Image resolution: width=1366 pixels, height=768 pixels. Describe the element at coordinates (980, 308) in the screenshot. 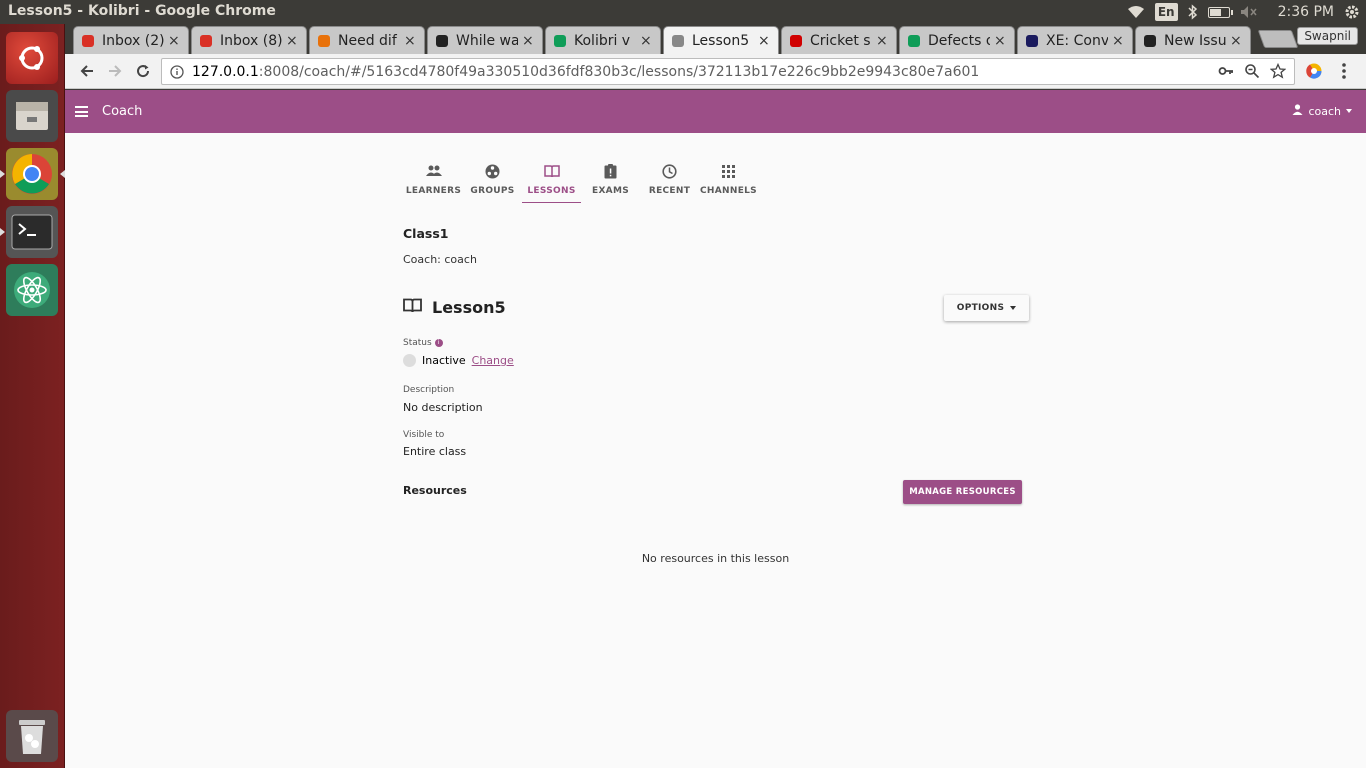

I see `options-label: OPTIONS` at that location.